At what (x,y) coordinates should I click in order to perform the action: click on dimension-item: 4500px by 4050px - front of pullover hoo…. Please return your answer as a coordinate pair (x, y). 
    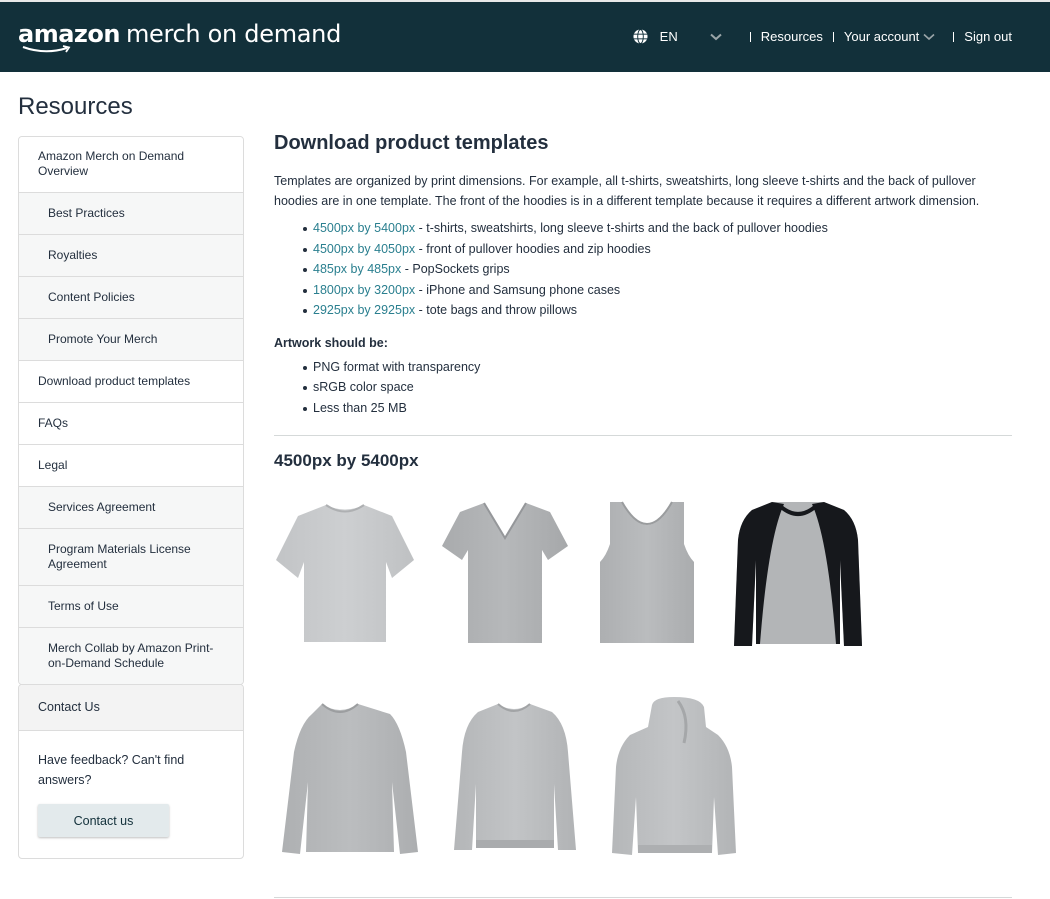
    Looking at the image, I should click on (657, 249).